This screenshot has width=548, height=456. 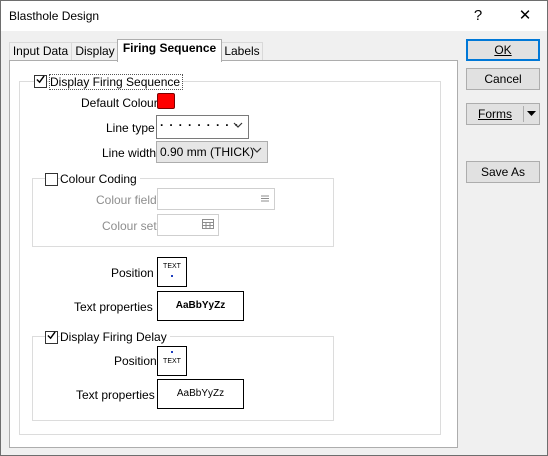 What do you see at coordinates (115, 337) in the screenshot?
I see `display-firing-delay-label: Display Firing Delay` at bounding box center [115, 337].